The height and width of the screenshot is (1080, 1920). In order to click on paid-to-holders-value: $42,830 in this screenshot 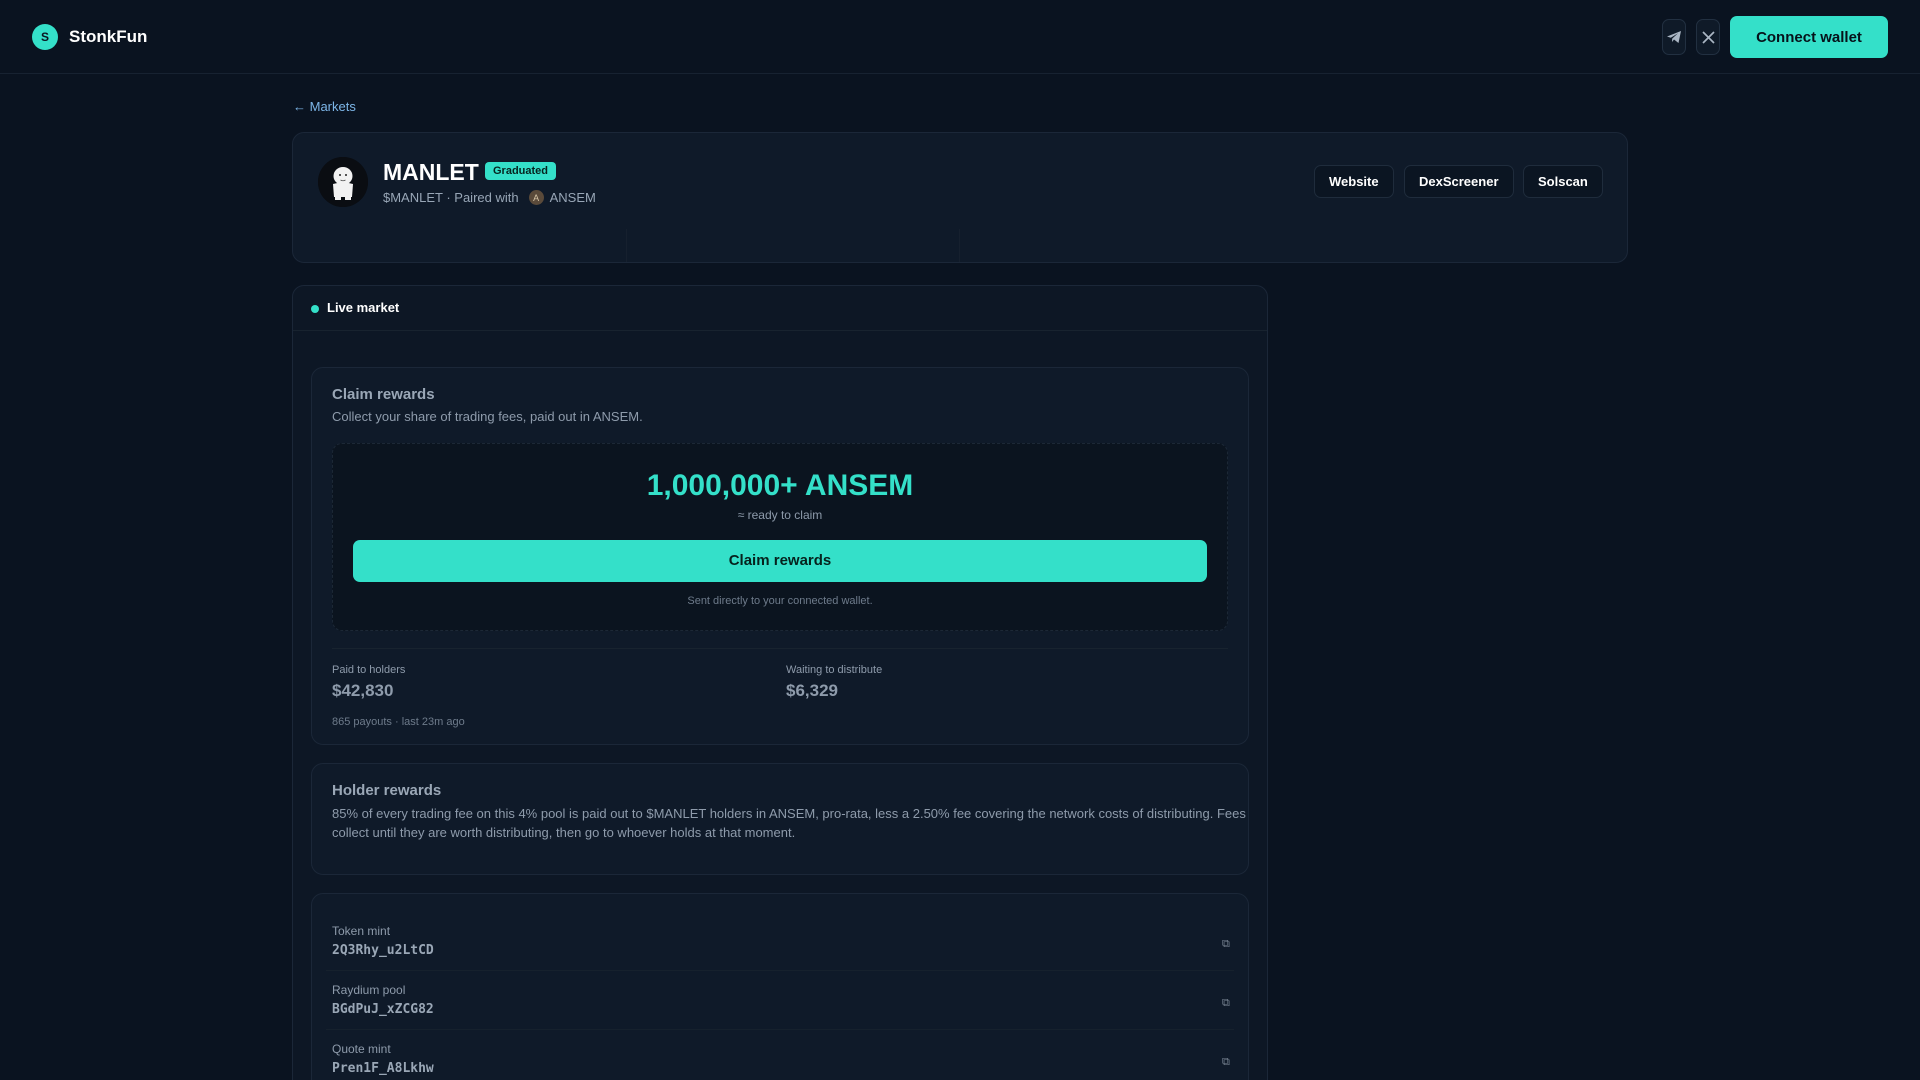, I will do `click(363, 690)`.